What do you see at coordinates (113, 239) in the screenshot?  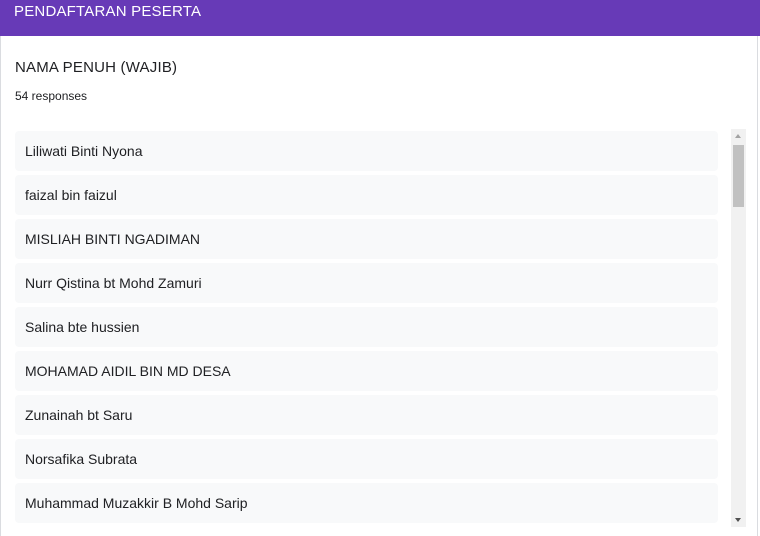 I see `response-text: MISLIAH BINTI NGADIMAN` at bounding box center [113, 239].